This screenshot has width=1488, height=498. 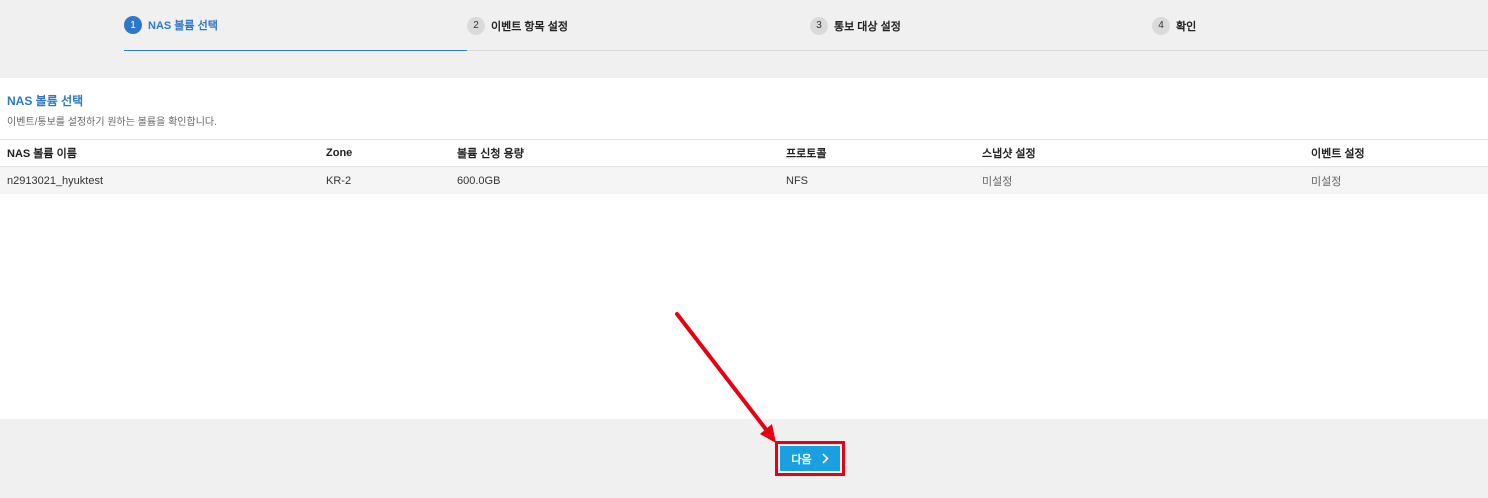 What do you see at coordinates (183, 26) in the screenshot?
I see `step-label: NAS 볼륨 선택` at bounding box center [183, 26].